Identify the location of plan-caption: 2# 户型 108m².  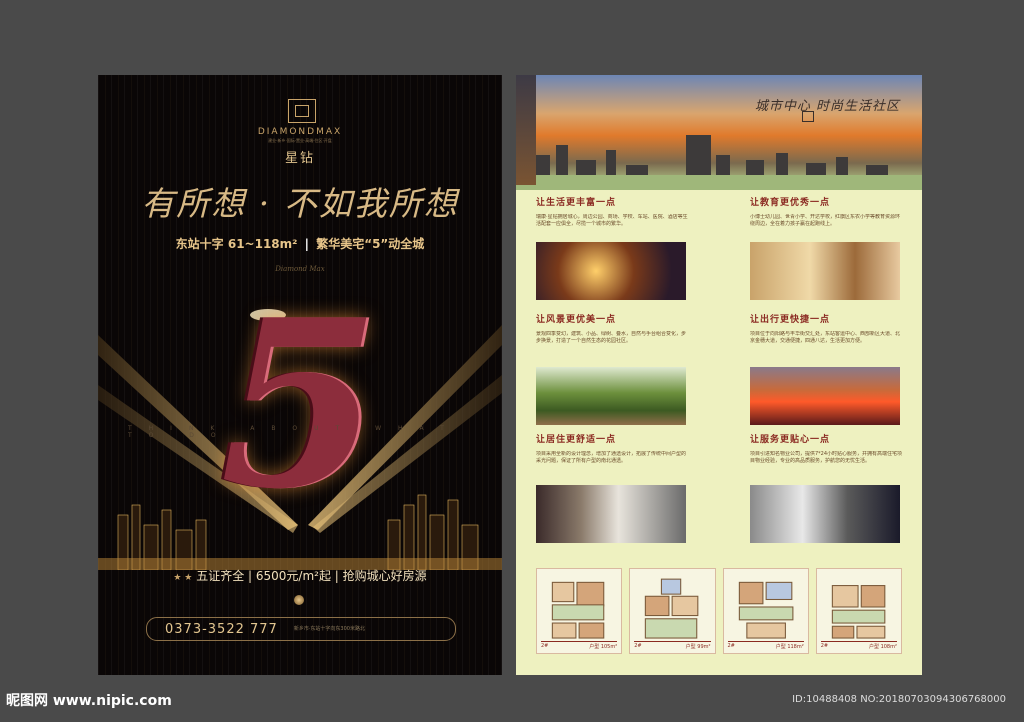
(858, 645).